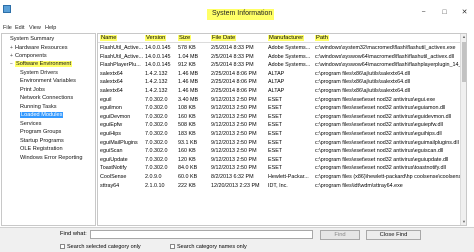 Image resolution: width=474 pixels, height=252 pixels. What do you see at coordinates (38, 107) in the screenshot?
I see `tree-item-running-tasks: Running Tasks` at bounding box center [38, 107].